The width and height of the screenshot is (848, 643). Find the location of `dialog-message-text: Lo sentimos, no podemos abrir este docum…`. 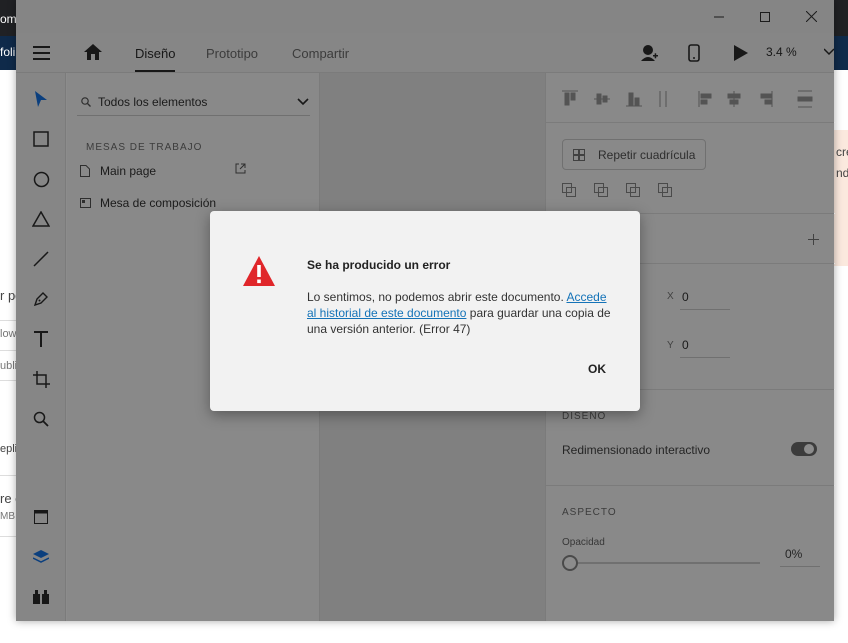

dialog-message-text: Lo sentimos, no podemos abrir este docum… is located at coordinates (437, 297).